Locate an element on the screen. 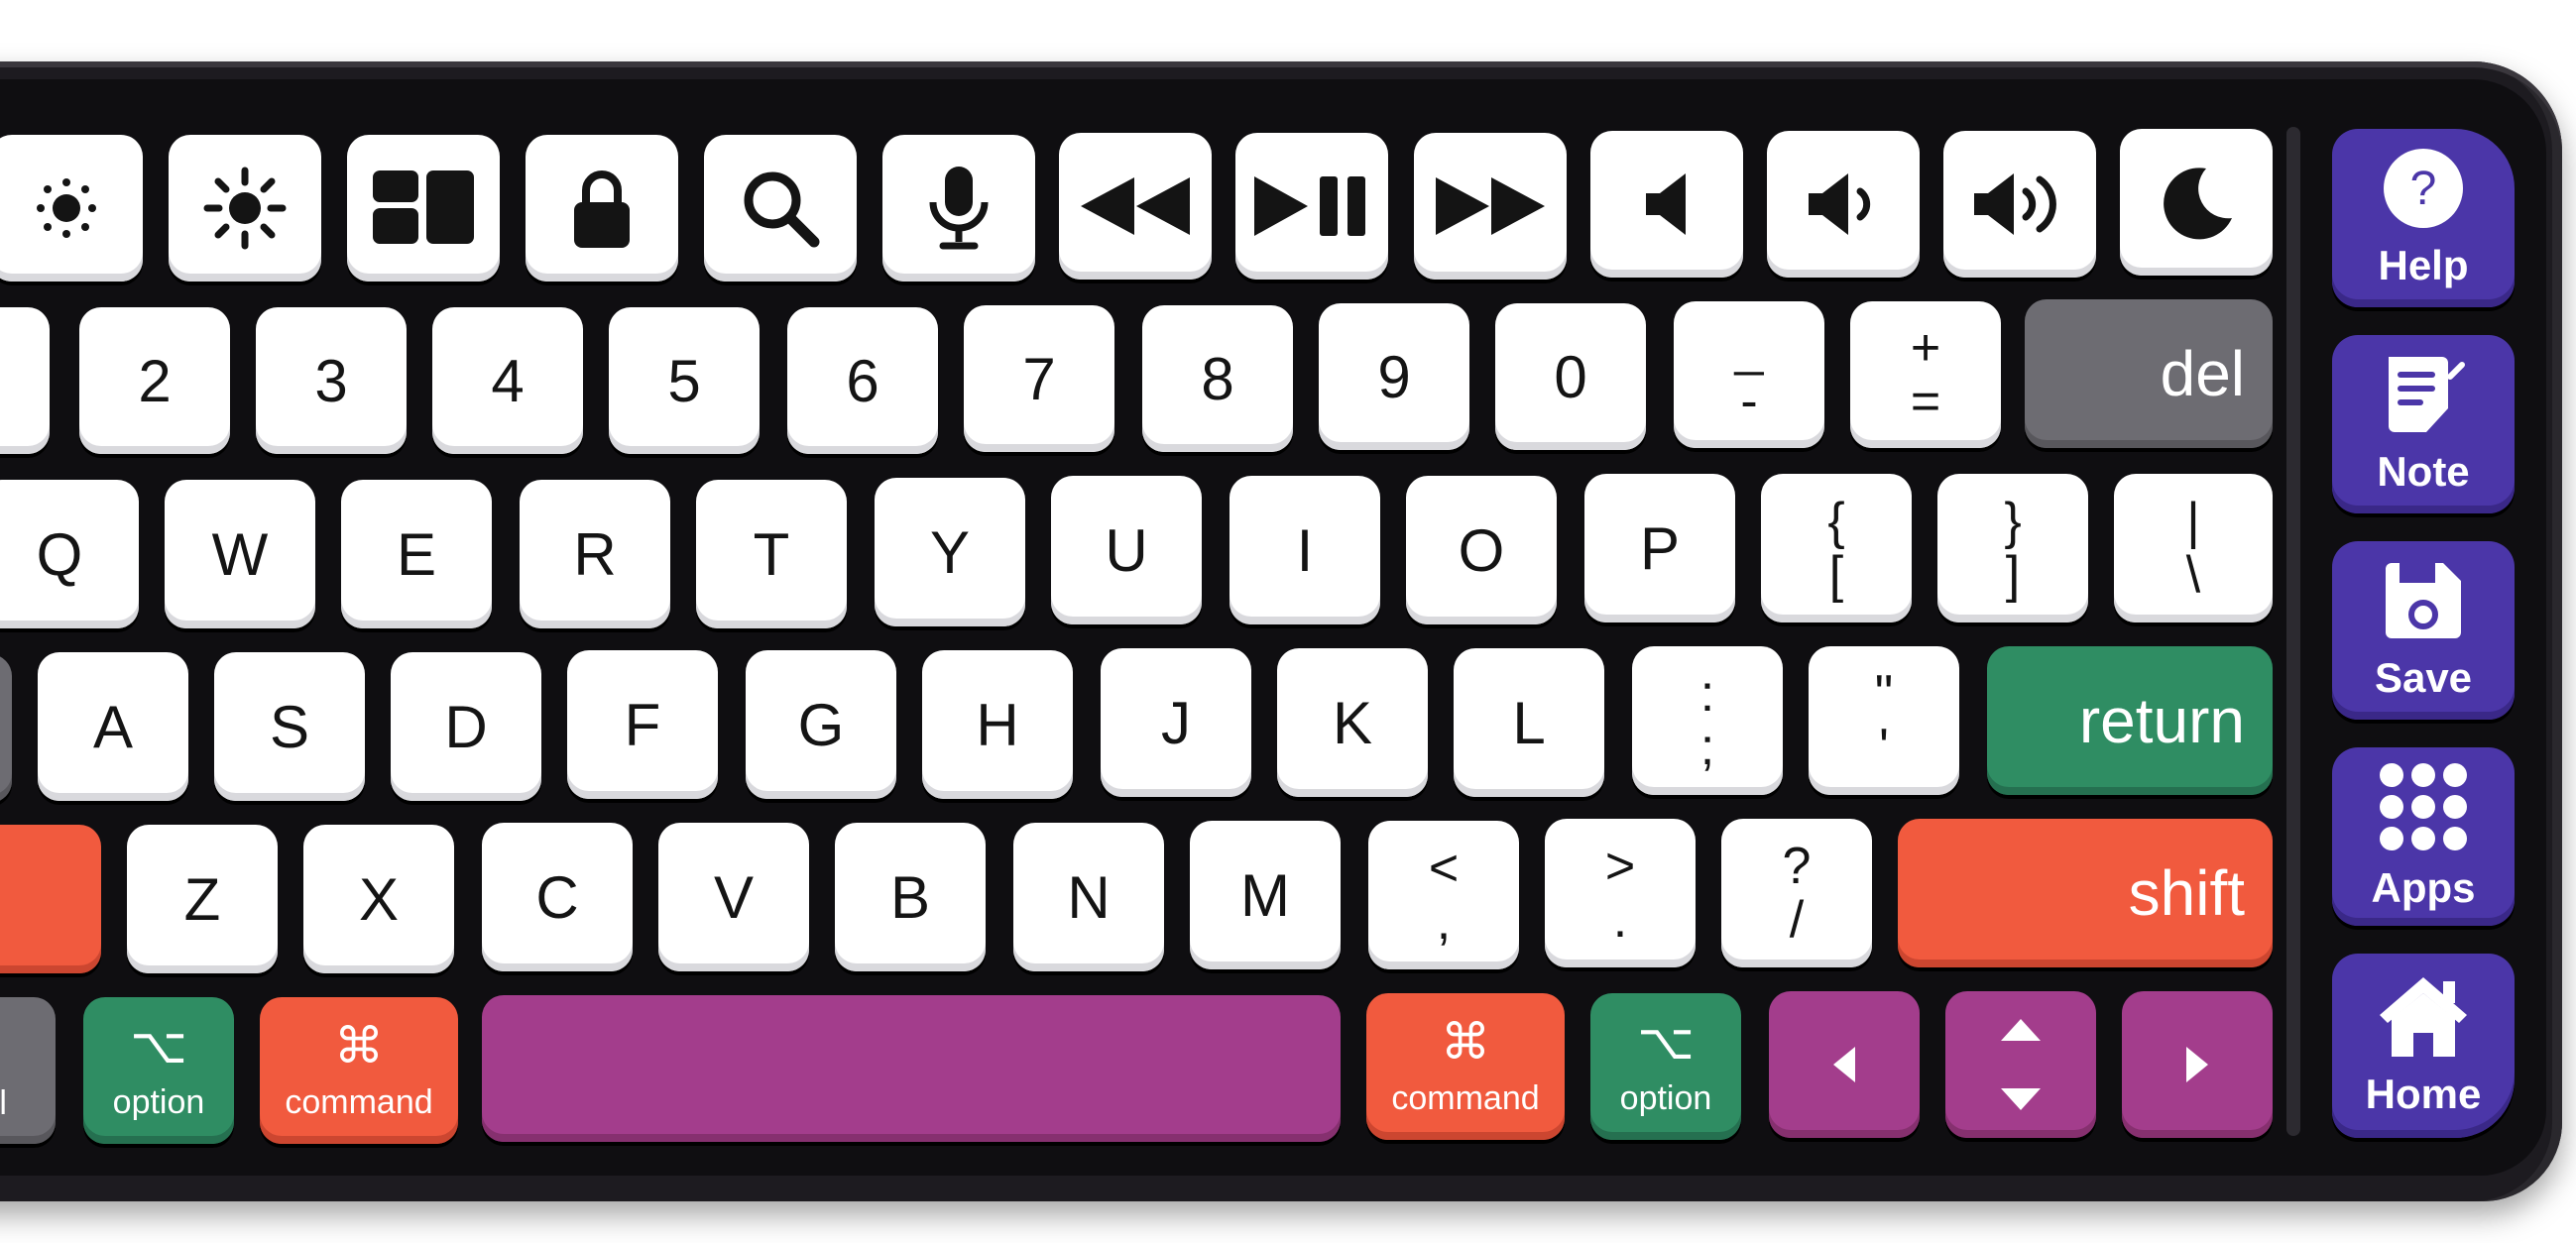 The image size is (2576, 1243). left-shift-key-partial is located at coordinates (51, 899).